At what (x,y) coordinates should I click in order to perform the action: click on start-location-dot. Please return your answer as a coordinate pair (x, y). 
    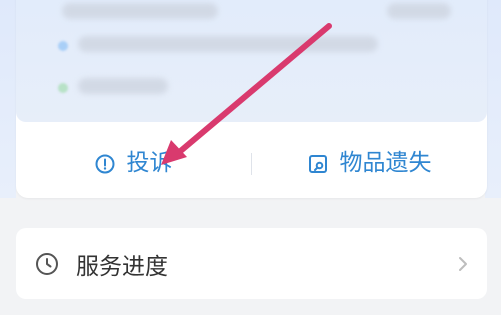
    Looking at the image, I should click on (63, 46).